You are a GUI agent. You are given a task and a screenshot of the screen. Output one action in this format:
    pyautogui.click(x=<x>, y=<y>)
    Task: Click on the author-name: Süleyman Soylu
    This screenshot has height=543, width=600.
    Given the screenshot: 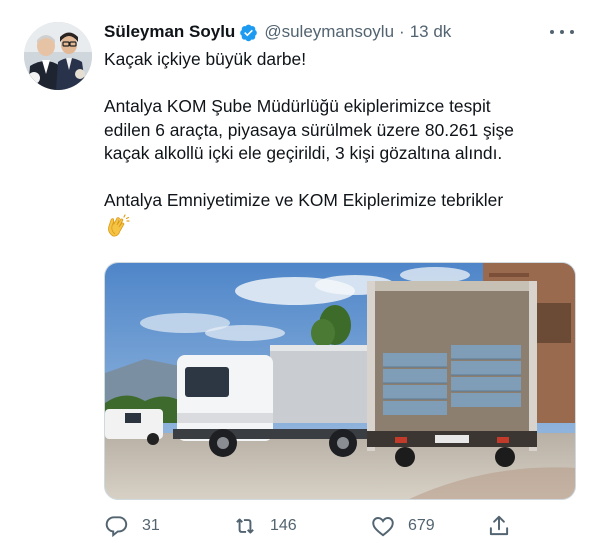 What is the action you would take?
    pyautogui.click(x=169, y=32)
    